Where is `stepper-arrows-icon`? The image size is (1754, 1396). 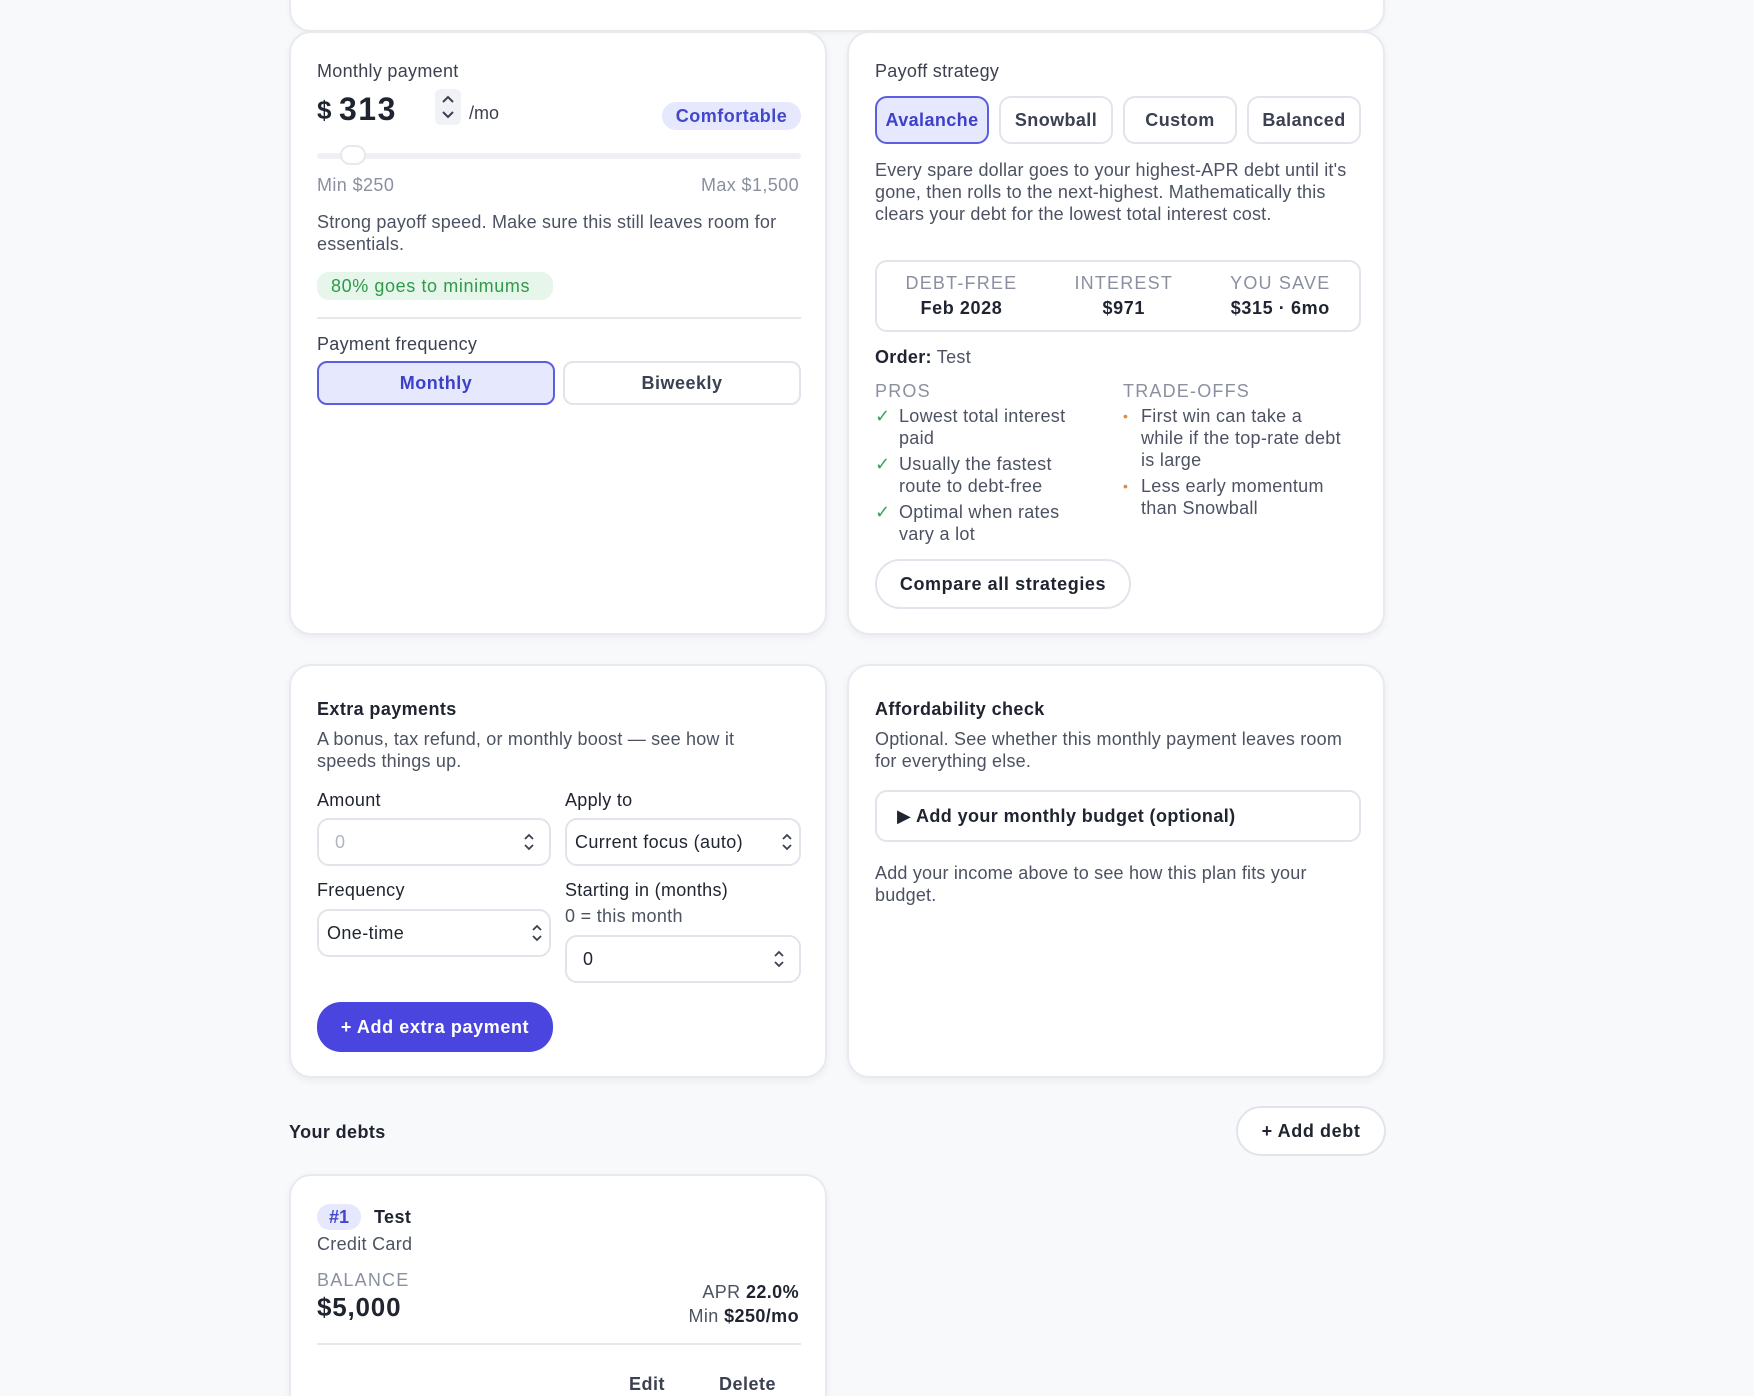
stepper-arrows-icon is located at coordinates (448, 107).